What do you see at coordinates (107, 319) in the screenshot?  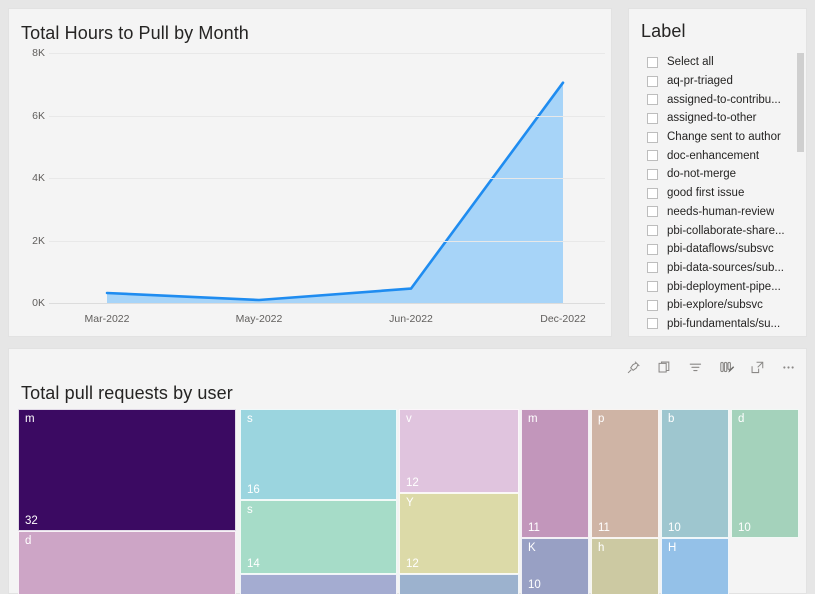 I see `x-axis-tick: Mar-2022` at bounding box center [107, 319].